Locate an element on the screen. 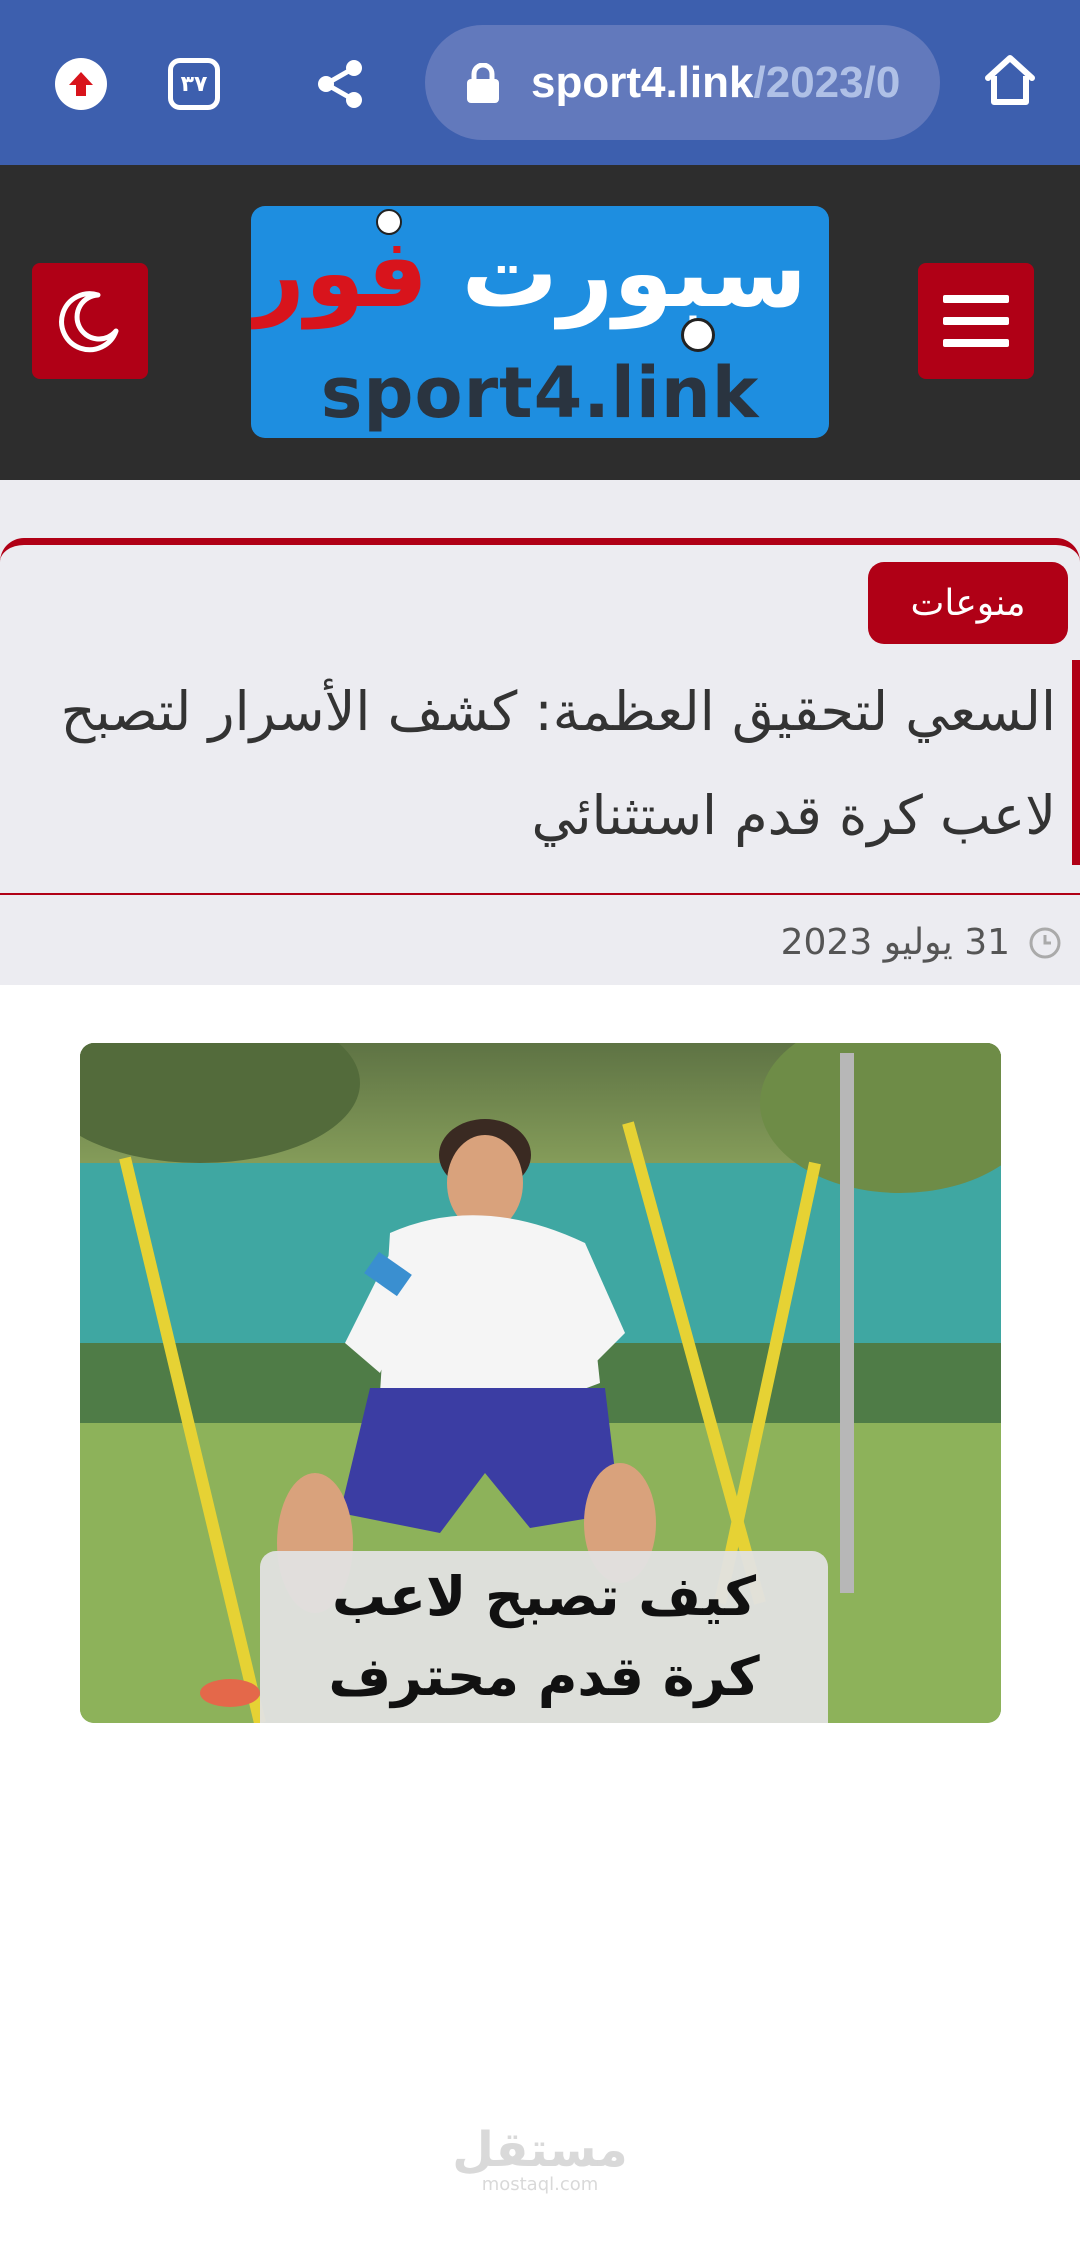  upload-arrow-icon is located at coordinates (81, 84).